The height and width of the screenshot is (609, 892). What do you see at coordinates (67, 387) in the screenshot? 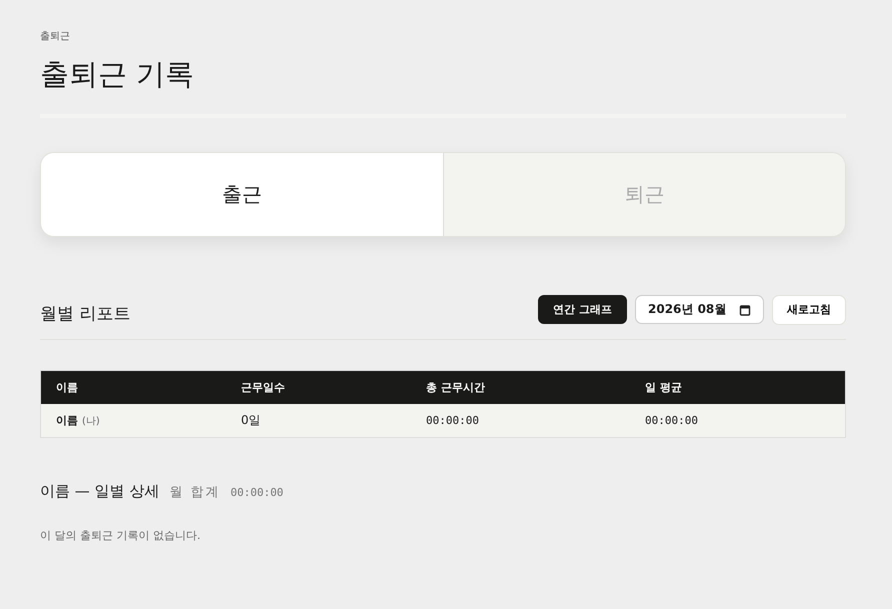
I see `column-header: 이름` at bounding box center [67, 387].